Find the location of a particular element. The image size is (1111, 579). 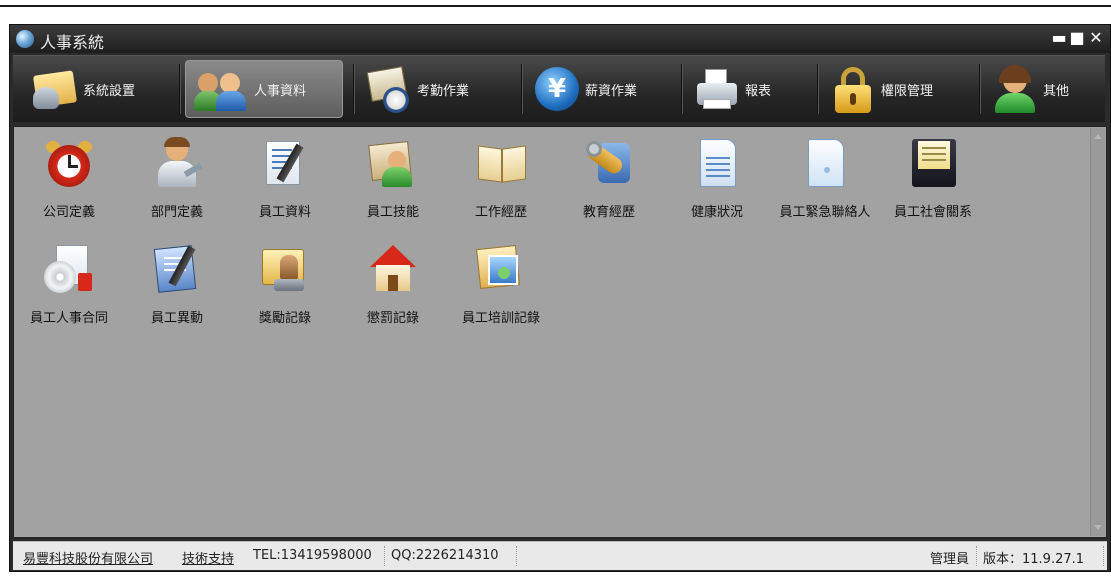

module-emergency-contact: 員工緊急聯絡人 is located at coordinates (825, 179).